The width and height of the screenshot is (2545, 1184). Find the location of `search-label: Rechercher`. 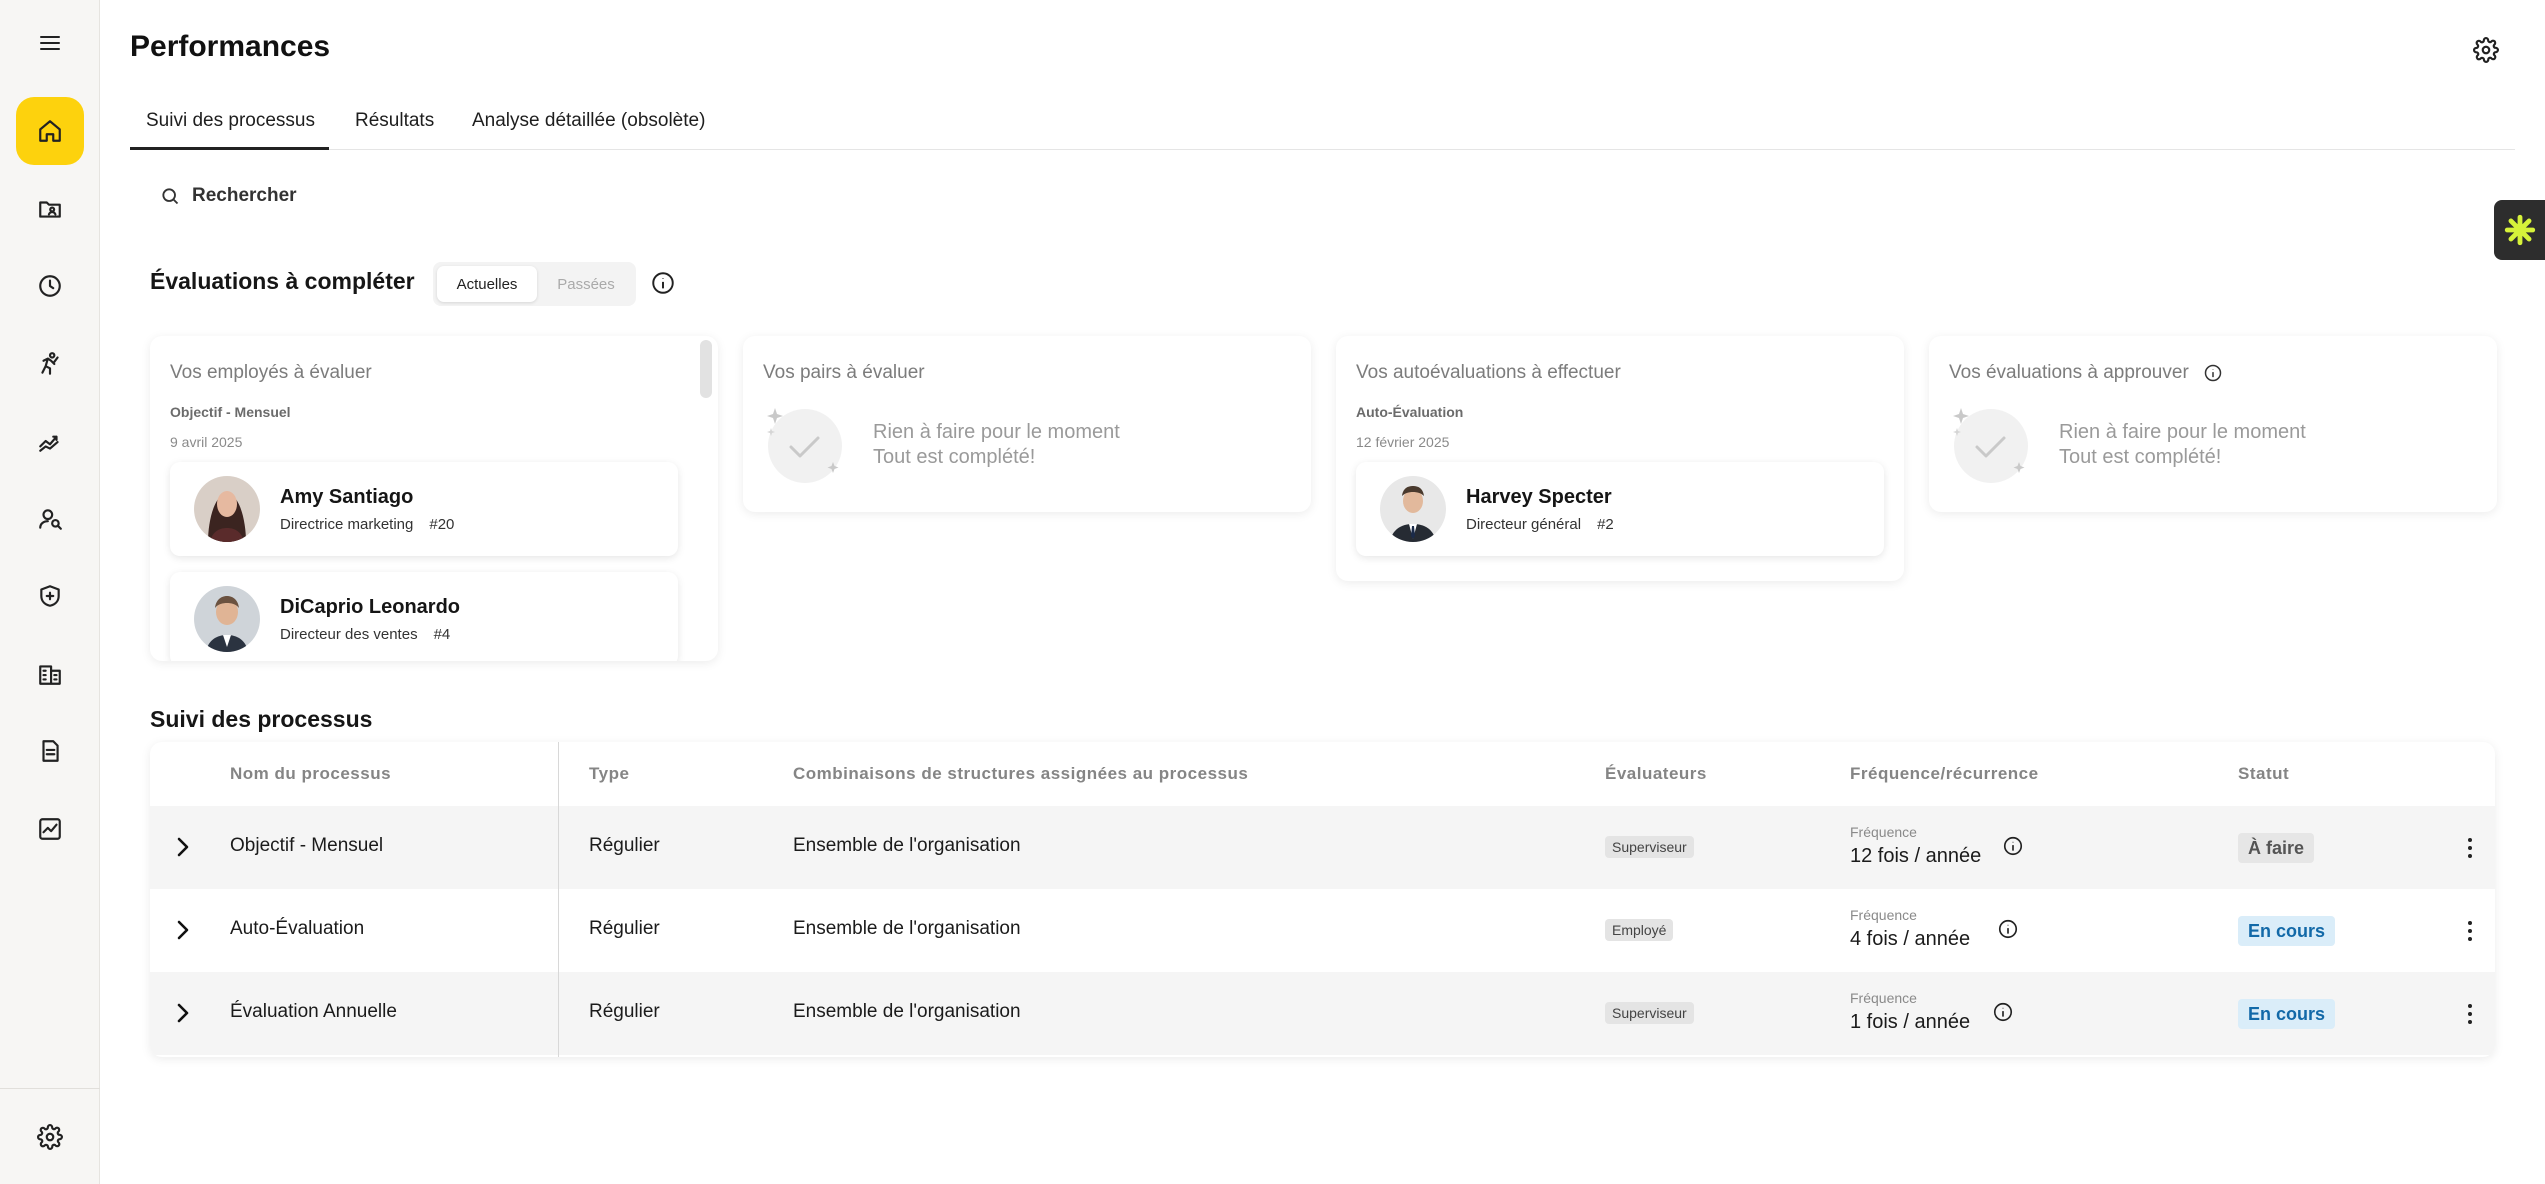

search-label: Rechercher is located at coordinates (244, 195).